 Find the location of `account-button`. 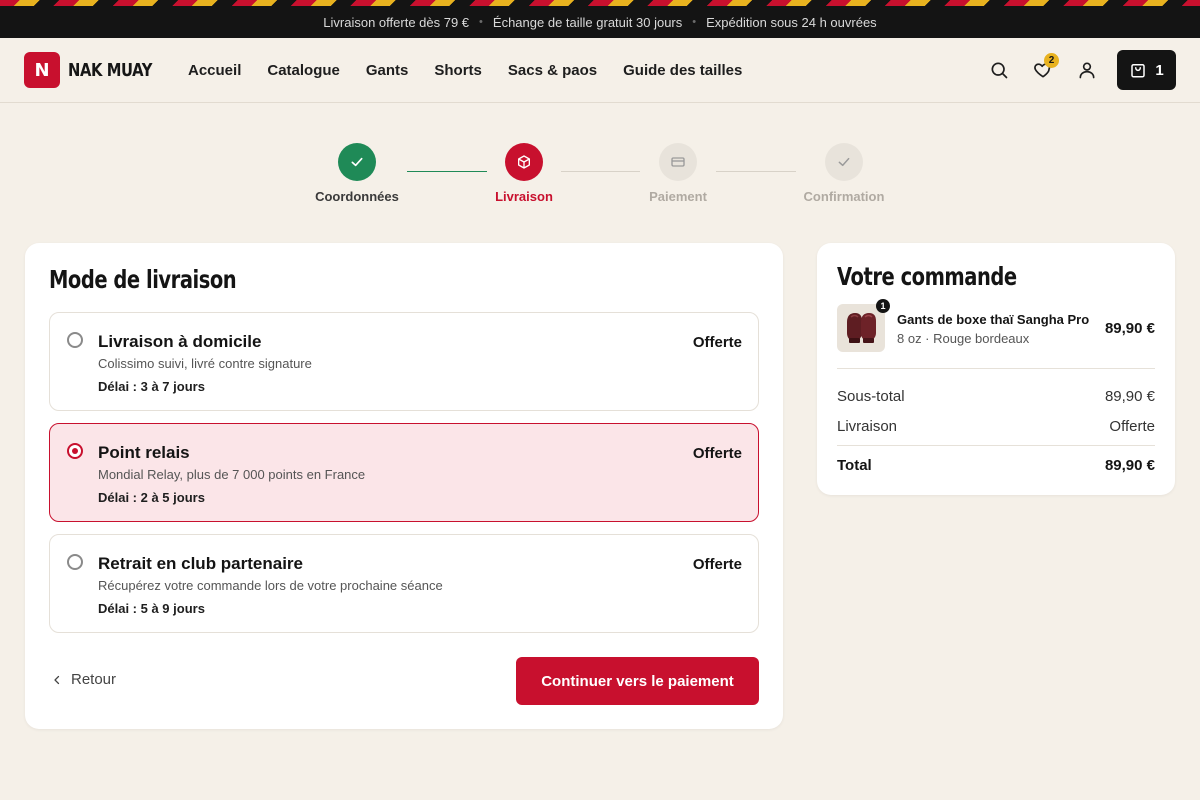

account-button is located at coordinates (1087, 70).